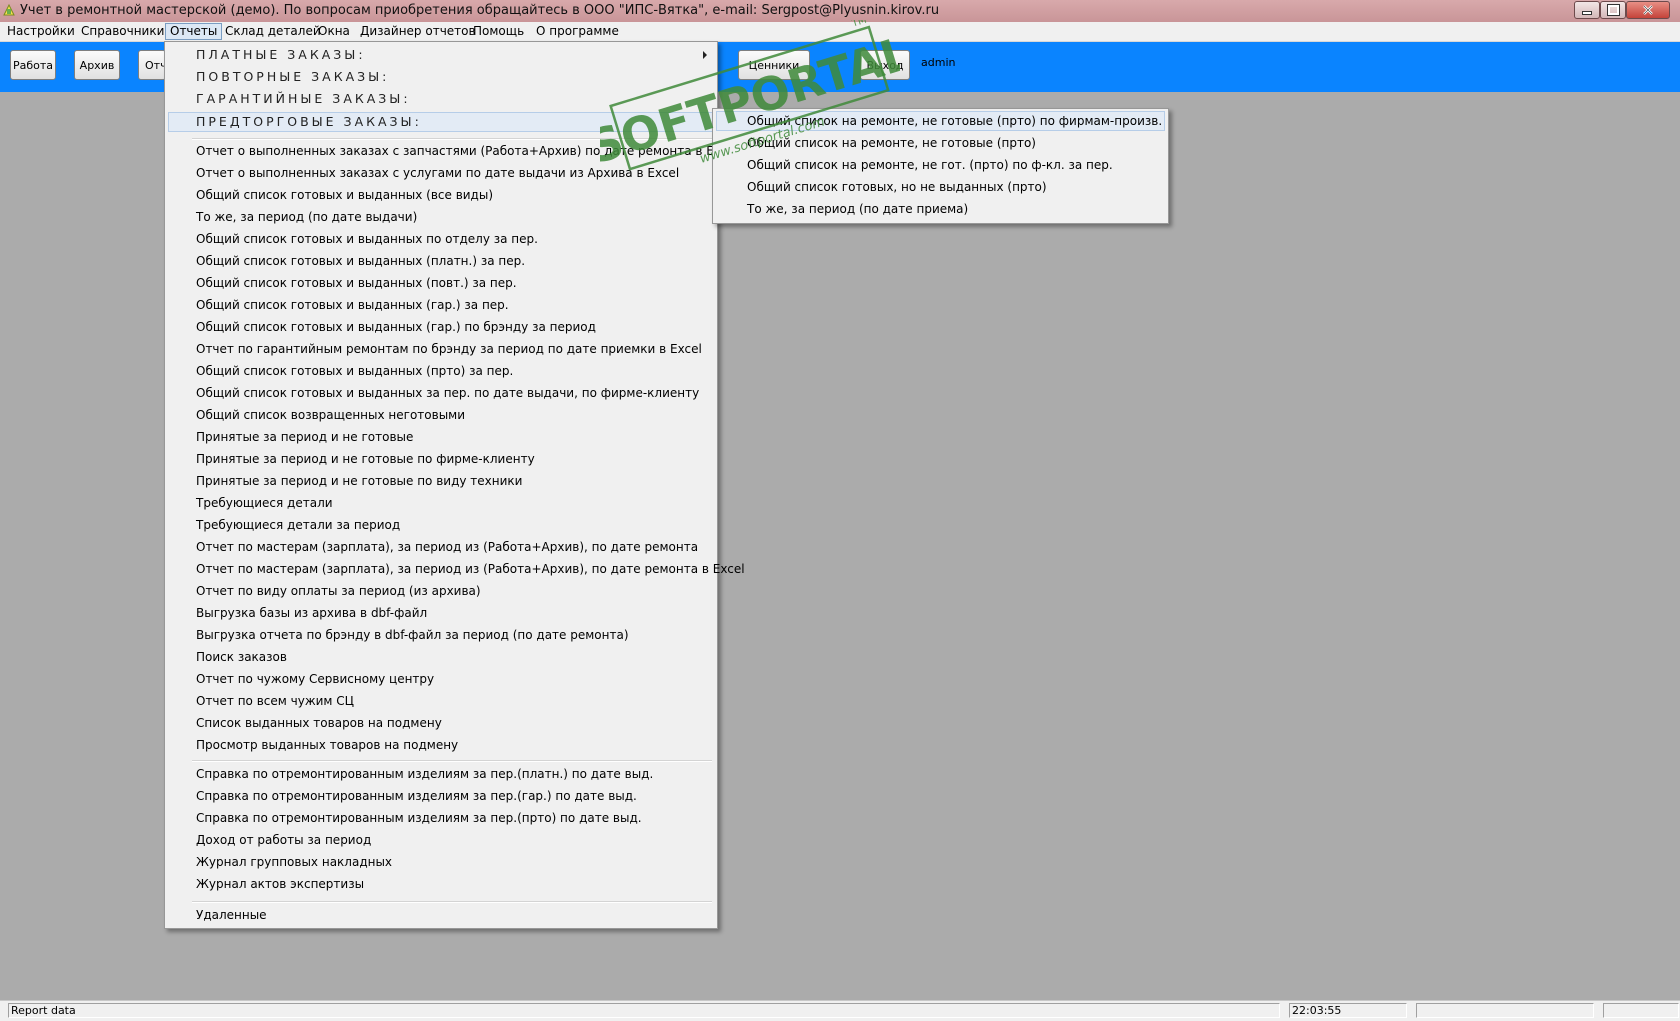 The image size is (1680, 1021). Describe the element at coordinates (303, 99) in the screenshot. I see `menu-header-warranty-orders: ГАРАНТИЙНЫЕ ЗАКАЗЫ:` at that location.